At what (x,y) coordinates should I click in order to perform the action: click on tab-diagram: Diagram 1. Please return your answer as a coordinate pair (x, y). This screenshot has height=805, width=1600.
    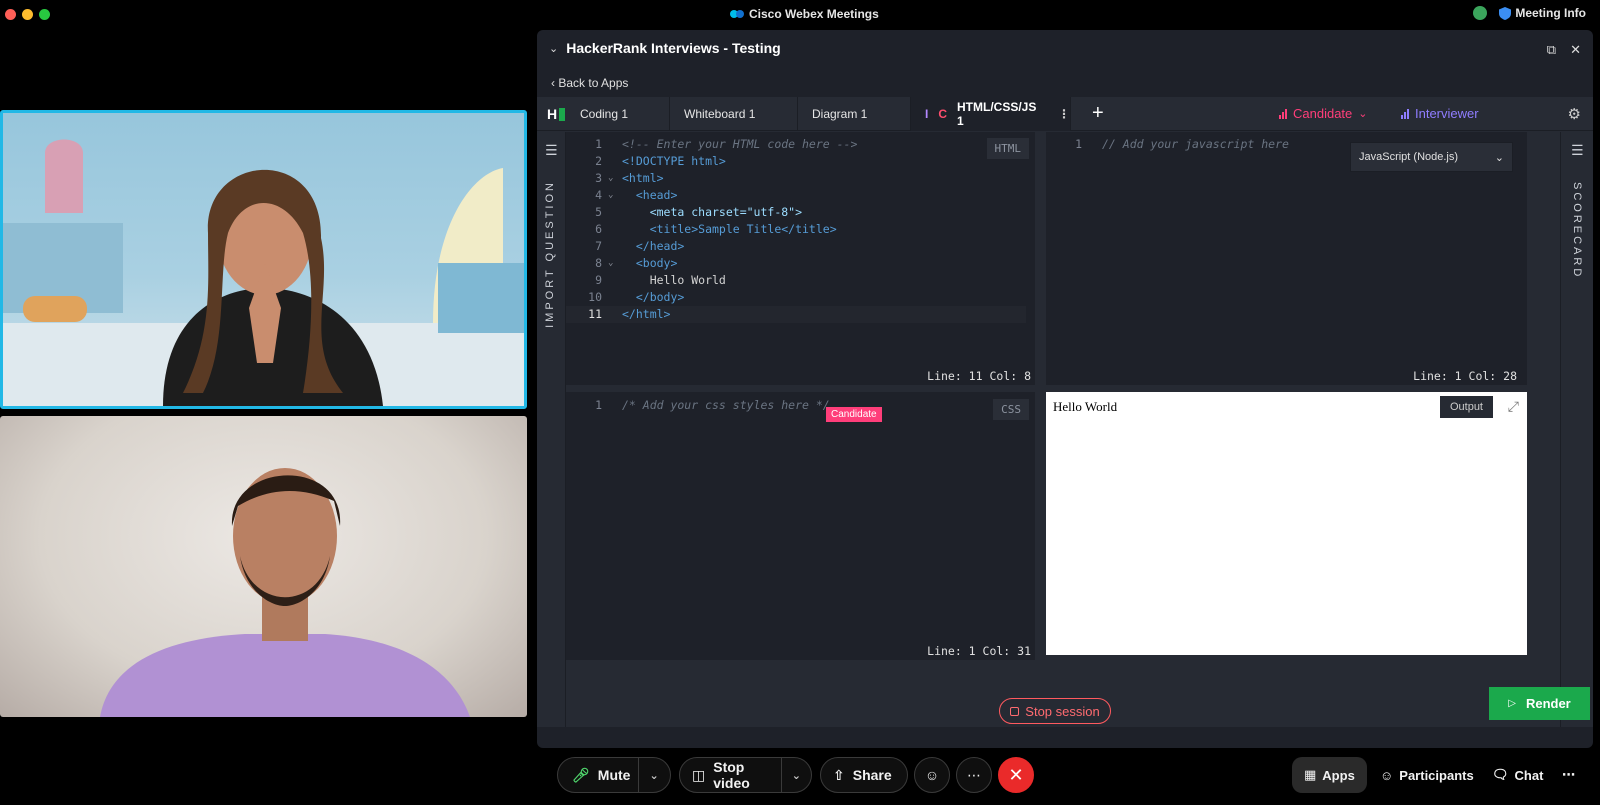
    Looking at the image, I should click on (854, 114).